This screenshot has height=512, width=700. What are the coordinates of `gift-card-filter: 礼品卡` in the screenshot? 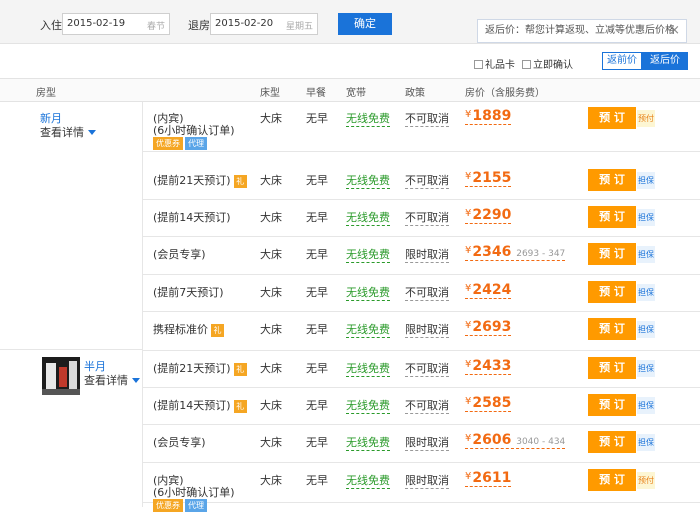 It's located at (494, 63).